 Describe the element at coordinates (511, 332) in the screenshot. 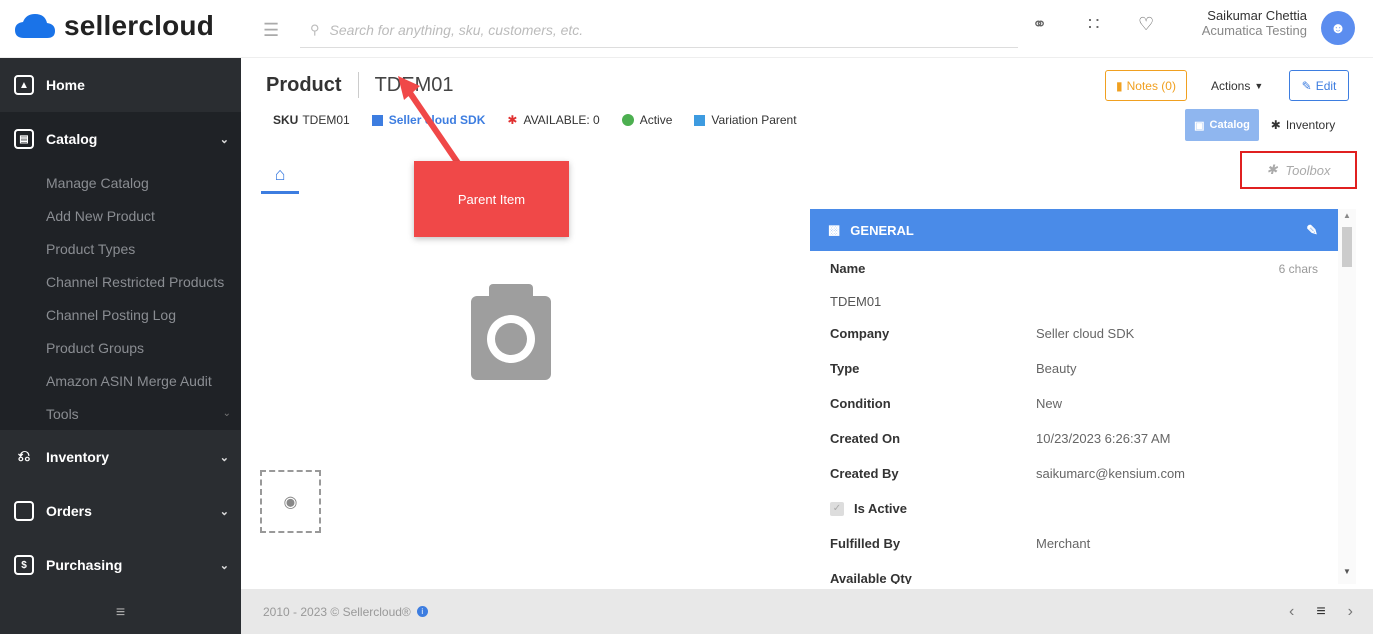

I see `camera-icon` at that location.